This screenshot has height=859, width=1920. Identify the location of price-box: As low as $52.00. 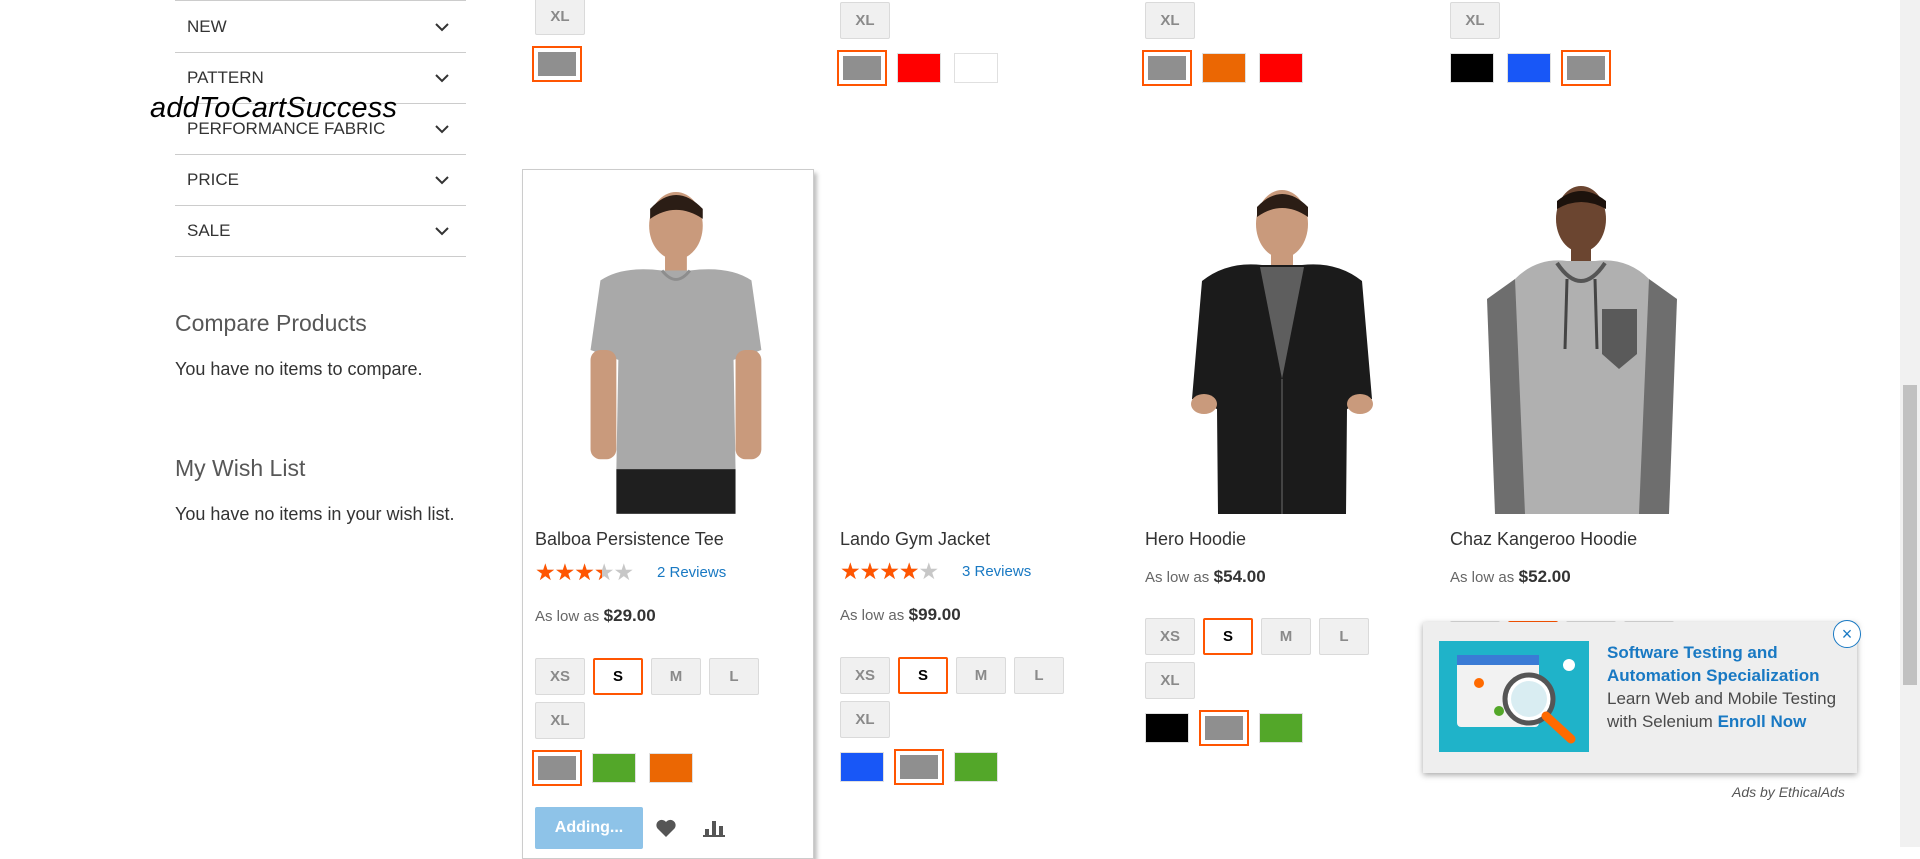
(1510, 577).